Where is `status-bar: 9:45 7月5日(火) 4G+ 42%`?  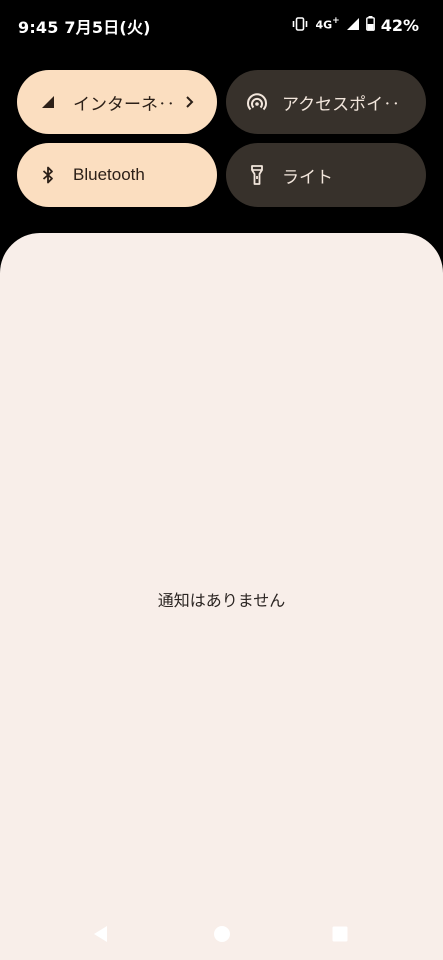 status-bar: 9:45 7月5日(火) 4G+ 42% is located at coordinates (221, 26).